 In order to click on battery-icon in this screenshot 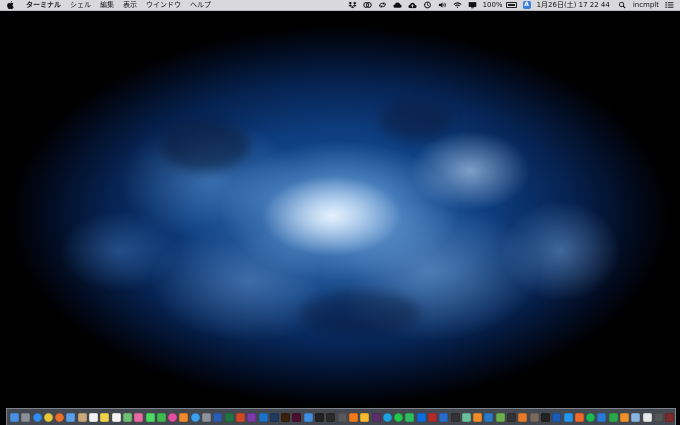, I will do `click(511, 5)`.